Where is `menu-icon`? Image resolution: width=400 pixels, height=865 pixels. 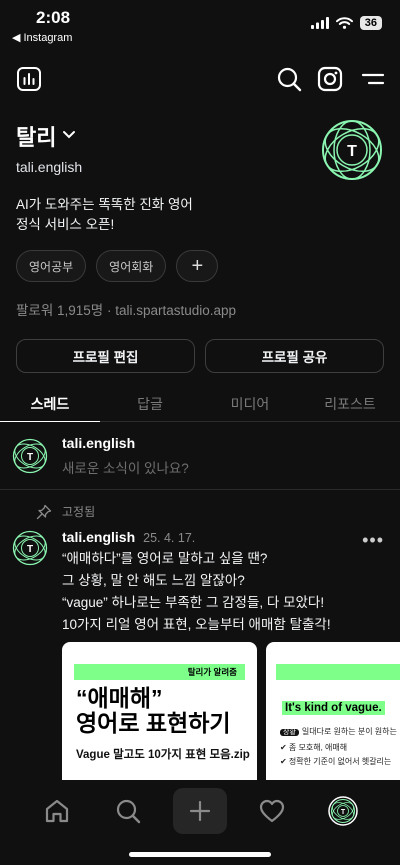
menu-icon is located at coordinates (373, 79).